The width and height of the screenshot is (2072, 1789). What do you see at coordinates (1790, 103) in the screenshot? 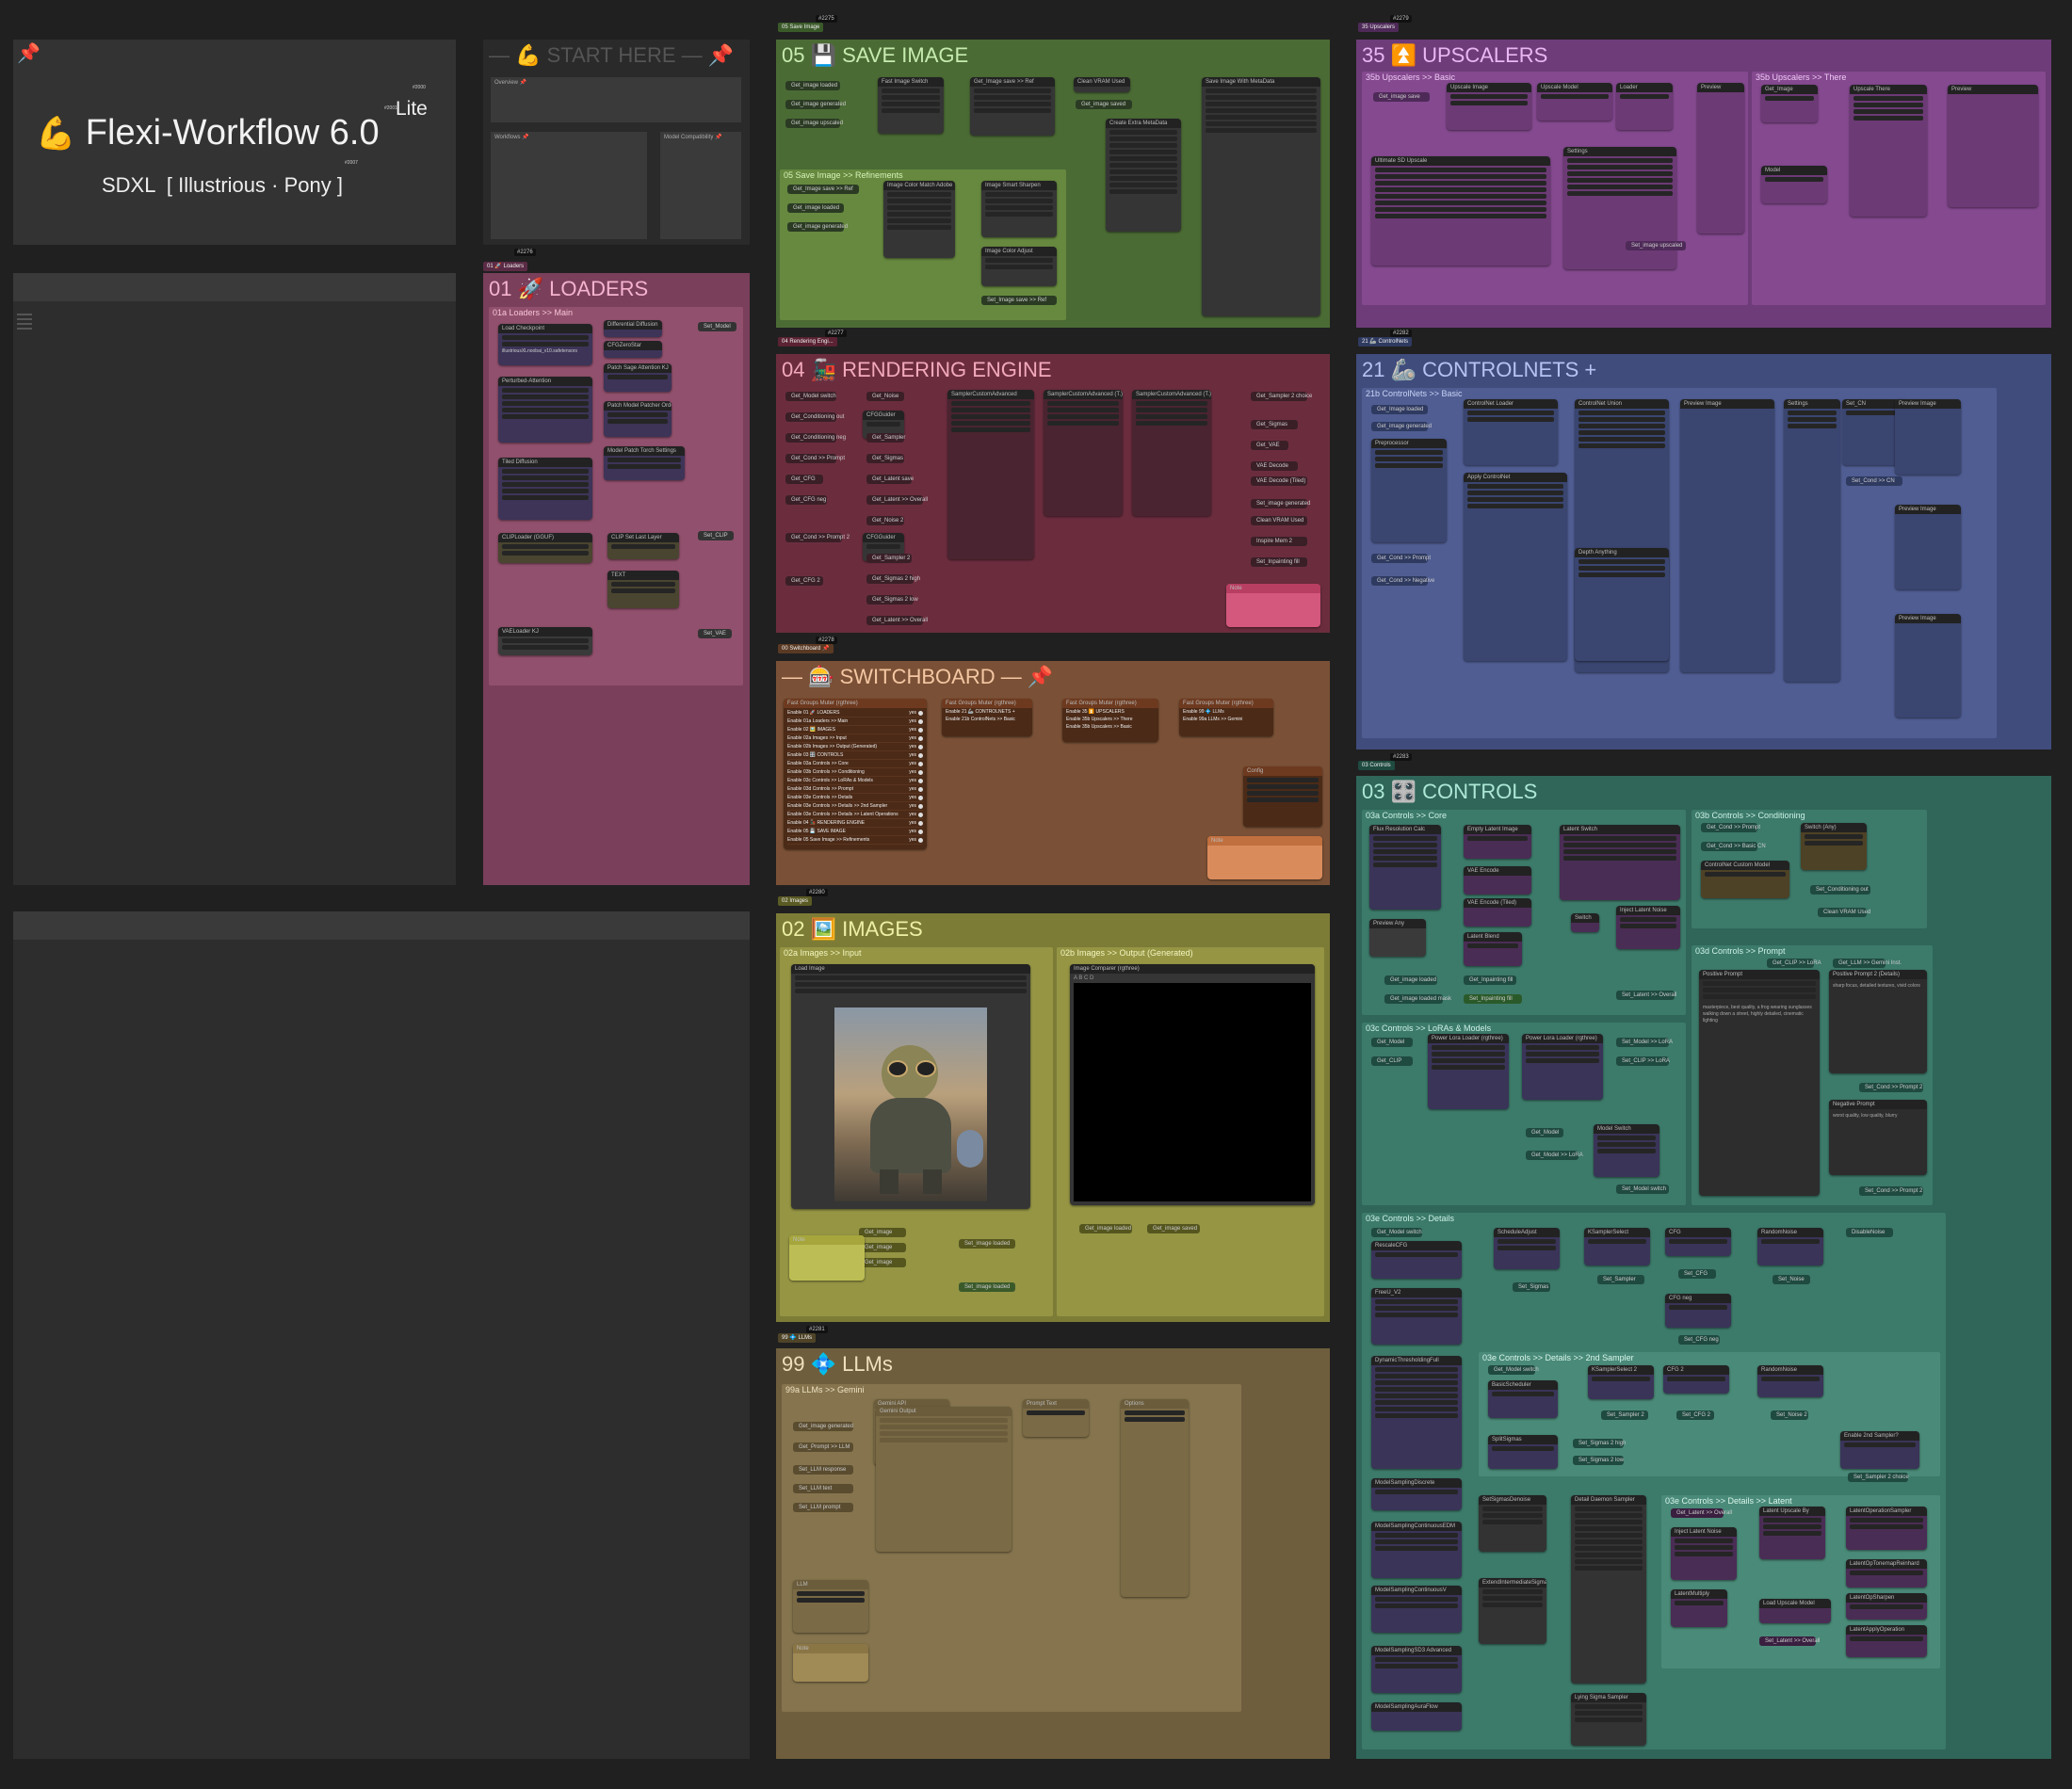
I see `node-upscale-there-1: Get_Image` at bounding box center [1790, 103].